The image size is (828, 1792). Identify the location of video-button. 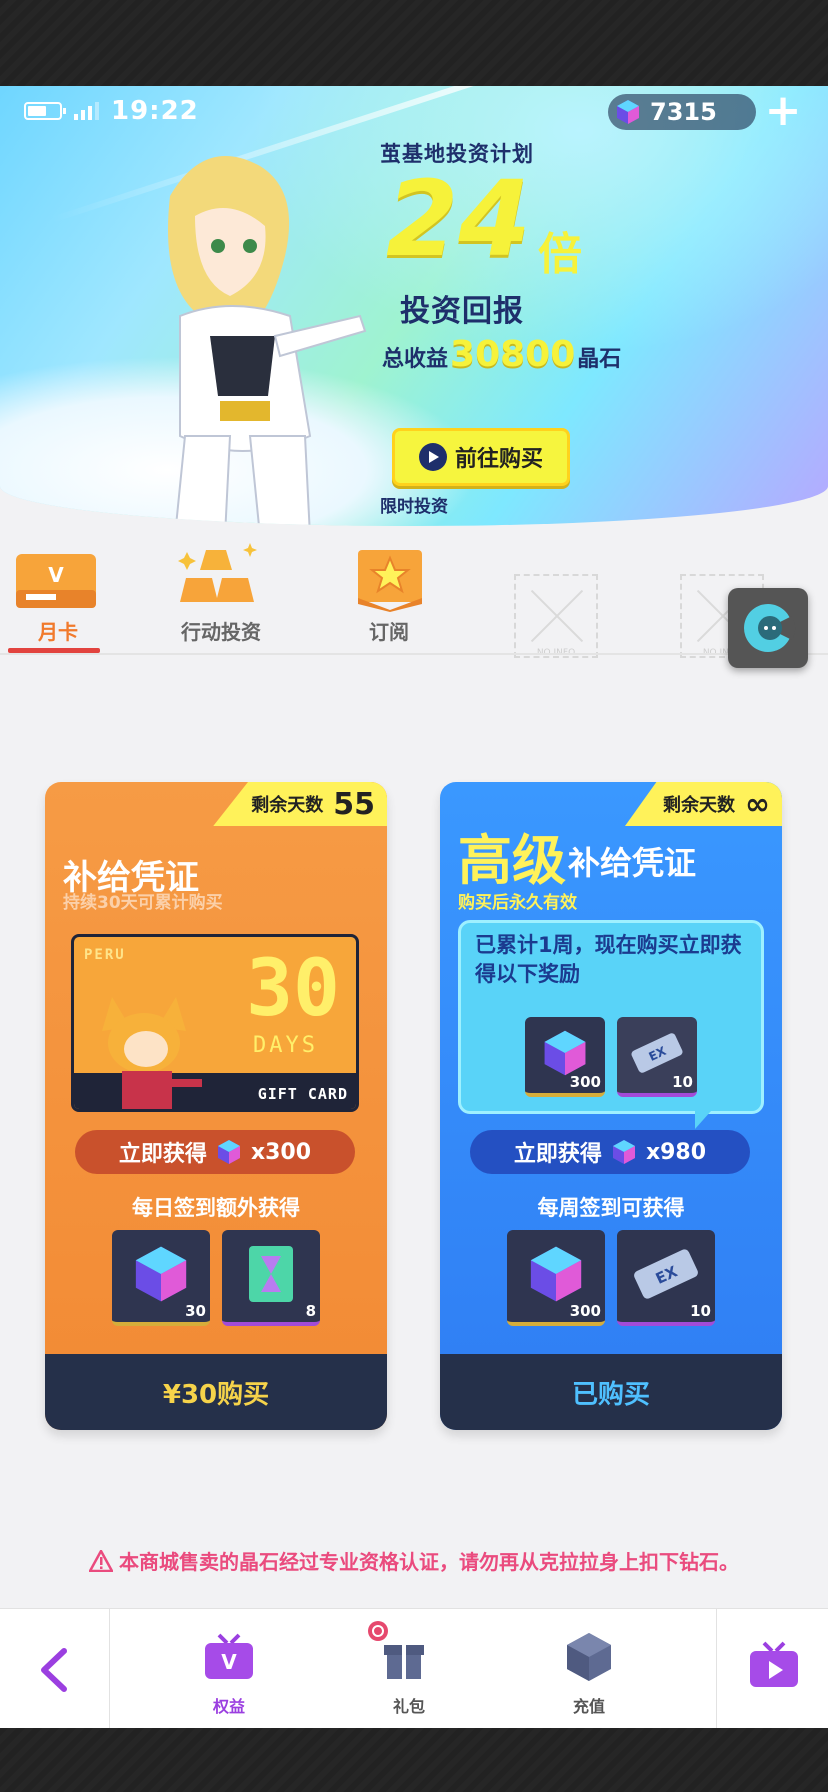
(774, 1667).